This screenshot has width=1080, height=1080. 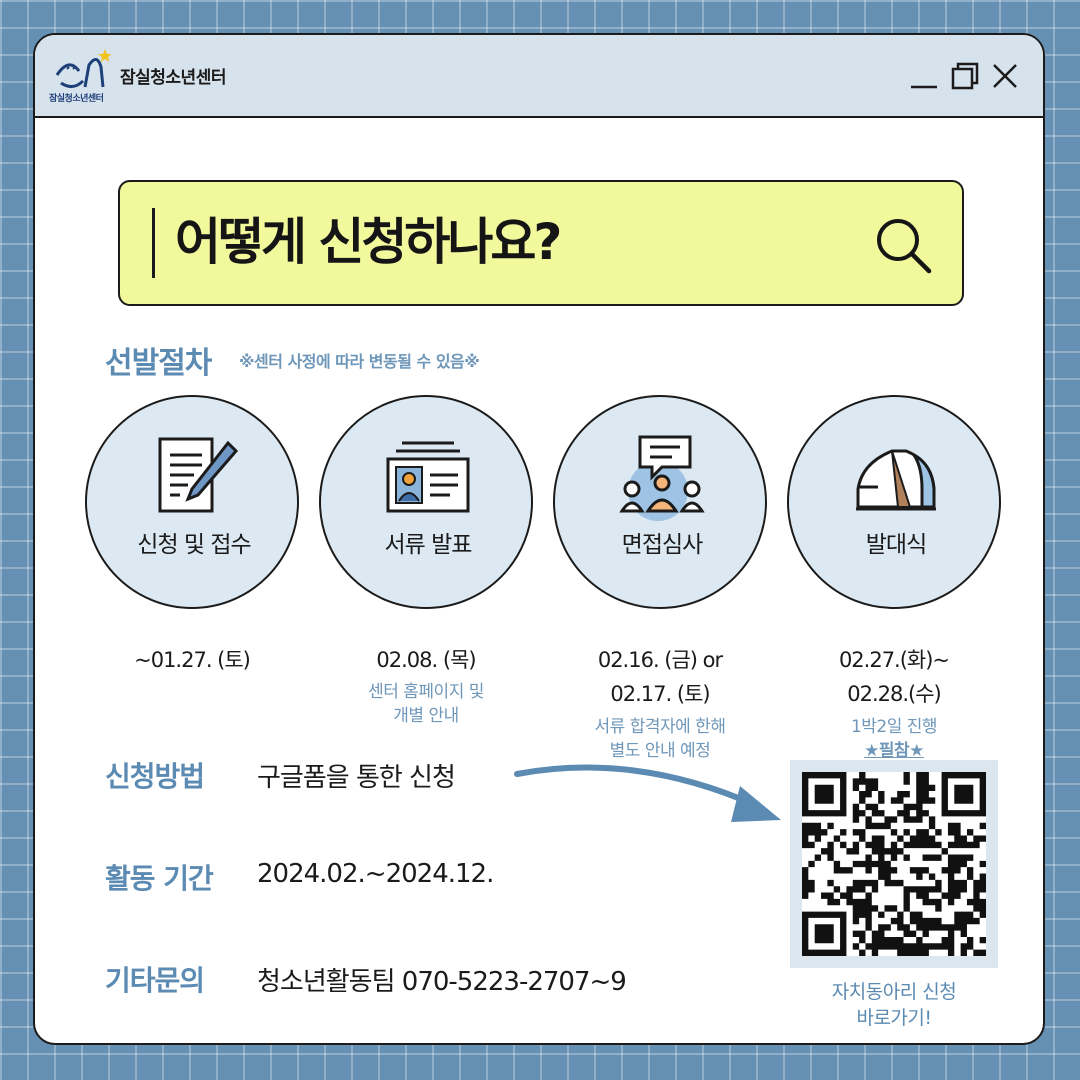 I want to click on step-date: 02.08. (목), so click(x=426, y=660).